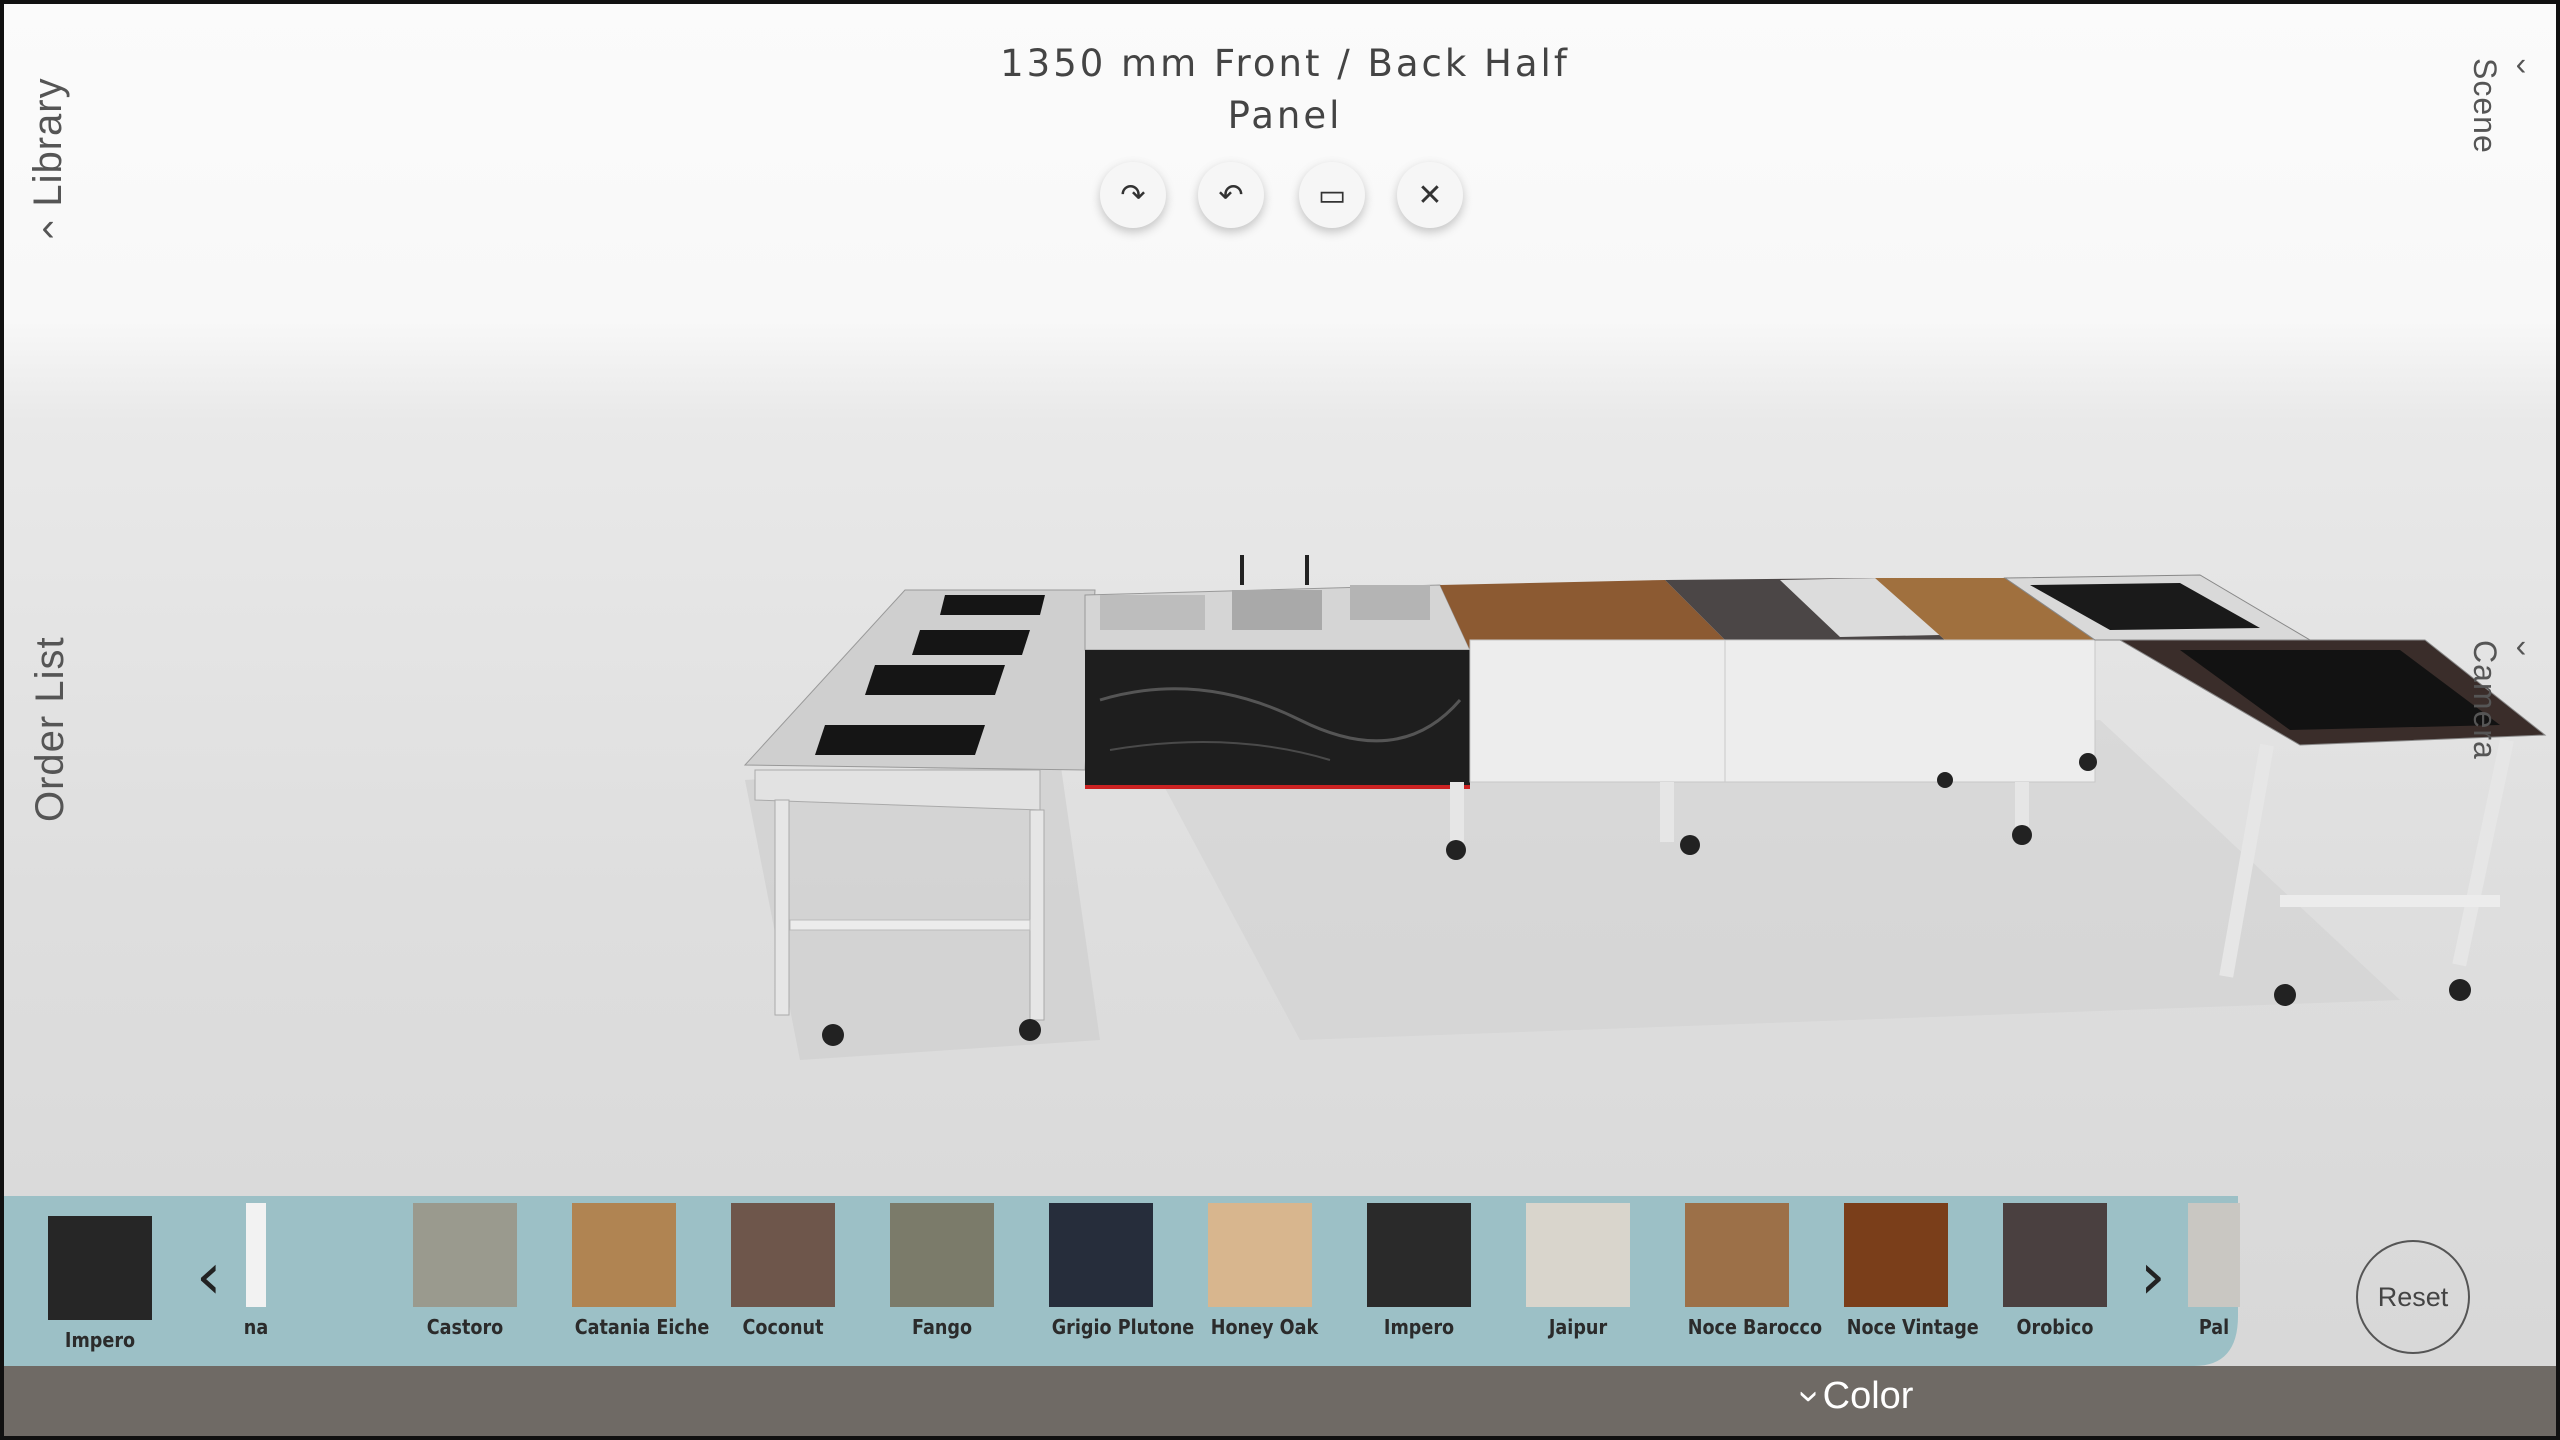 Image resolution: width=2560 pixels, height=1440 pixels. Describe the element at coordinates (1419, 1327) in the screenshot. I see `color-swatch-label: Impero` at that location.